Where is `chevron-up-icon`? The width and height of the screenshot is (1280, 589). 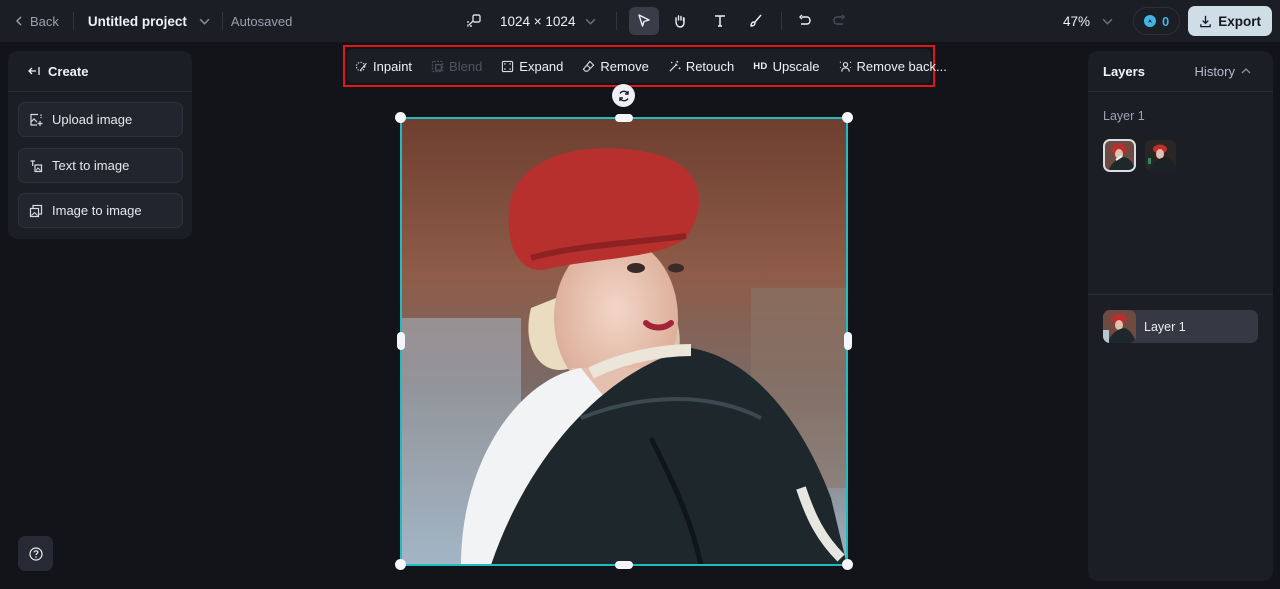
chevron-up-icon is located at coordinates (1246, 71).